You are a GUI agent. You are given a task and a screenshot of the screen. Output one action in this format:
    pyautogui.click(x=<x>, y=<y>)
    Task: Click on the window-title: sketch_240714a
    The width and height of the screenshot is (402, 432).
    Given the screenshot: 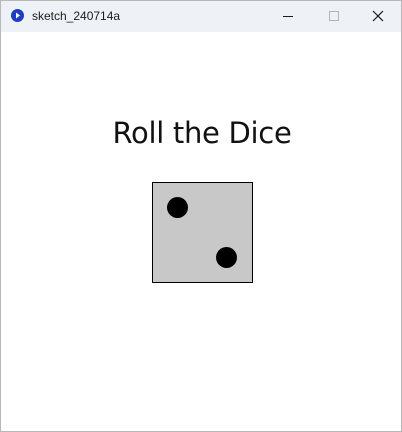 What is the action you would take?
    pyautogui.click(x=76, y=16)
    